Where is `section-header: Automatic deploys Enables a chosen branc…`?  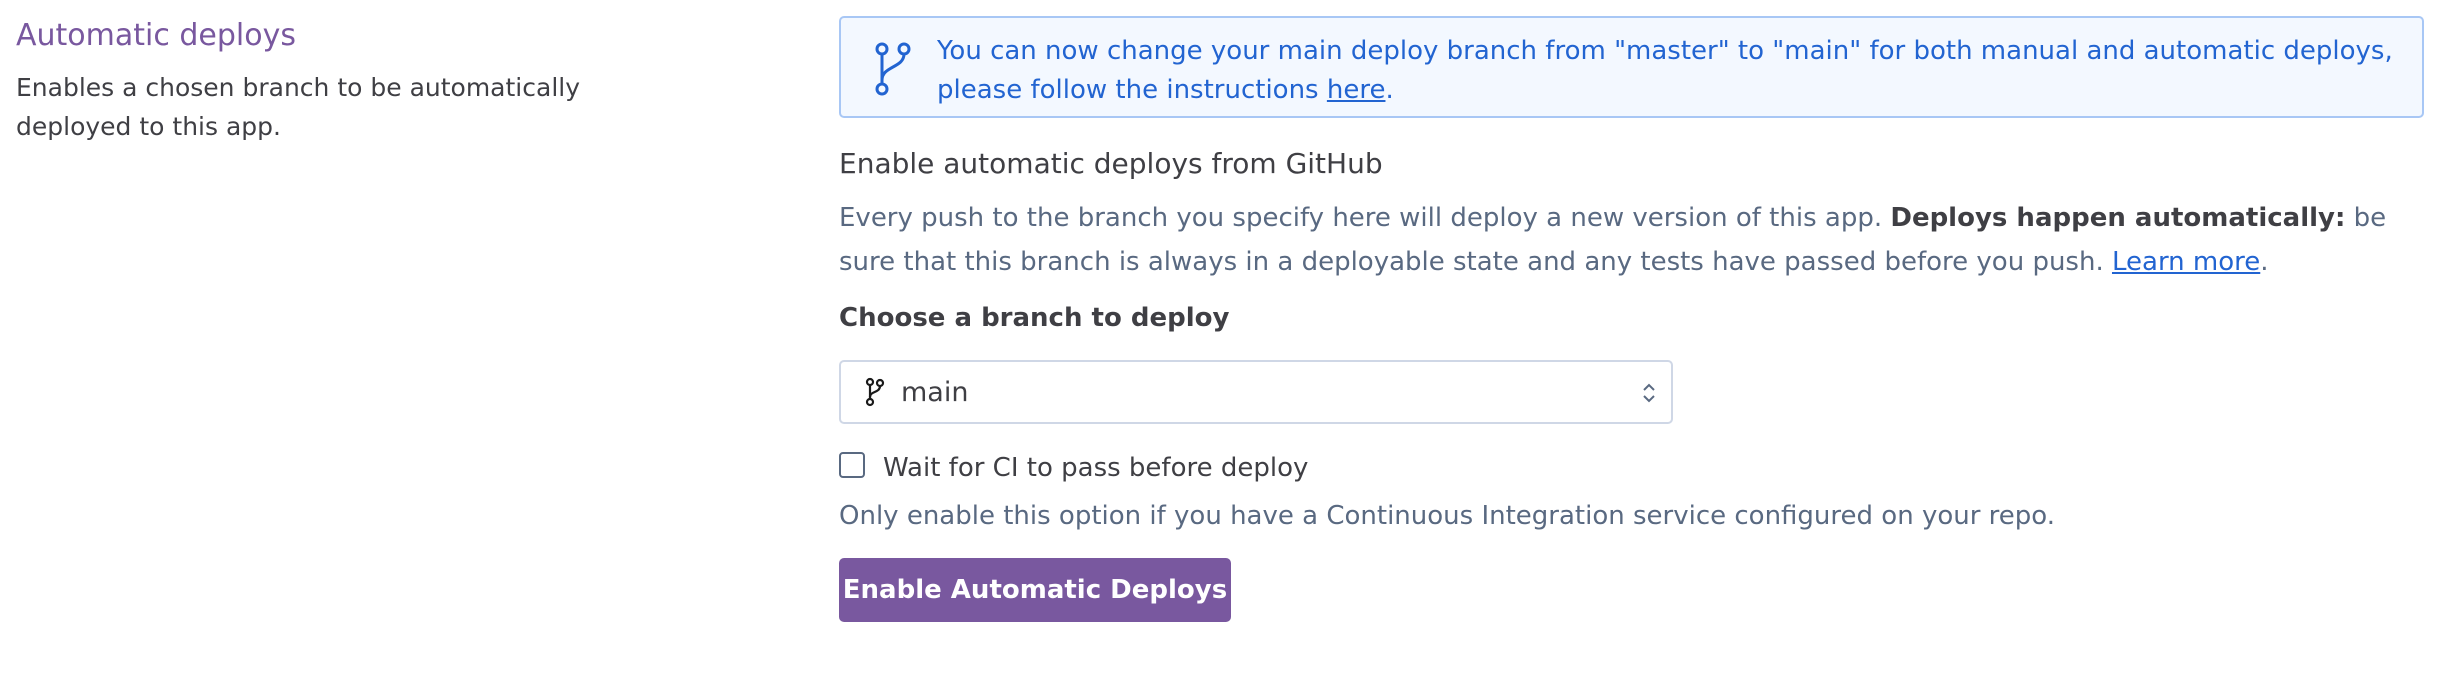 section-header: Automatic deploys Enables a chosen branc… is located at coordinates (316, 81).